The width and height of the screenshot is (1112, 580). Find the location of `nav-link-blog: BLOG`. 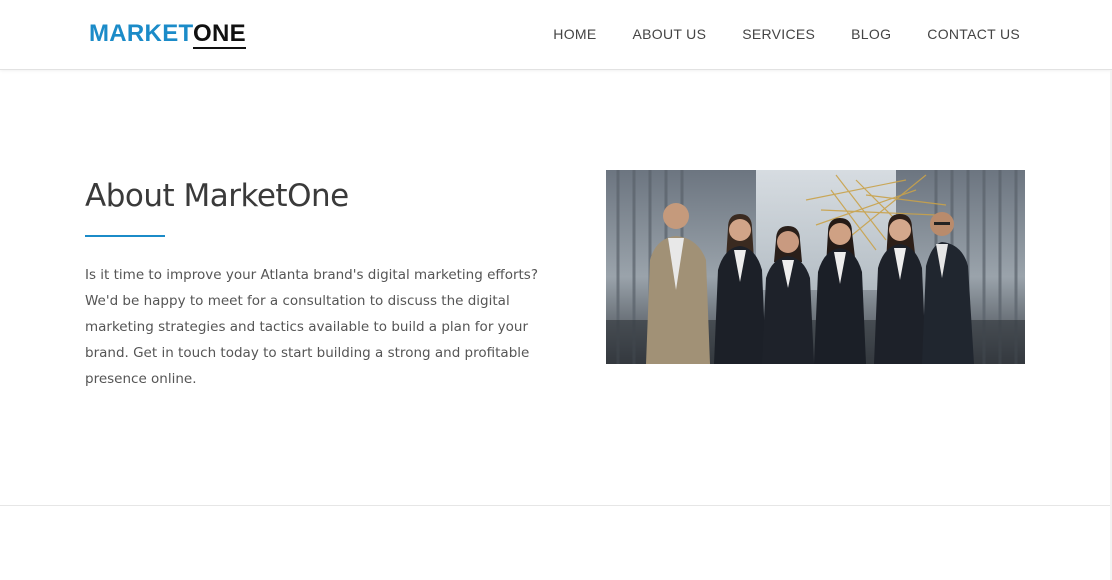

nav-link-blog: BLOG is located at coordinates (871, 34).